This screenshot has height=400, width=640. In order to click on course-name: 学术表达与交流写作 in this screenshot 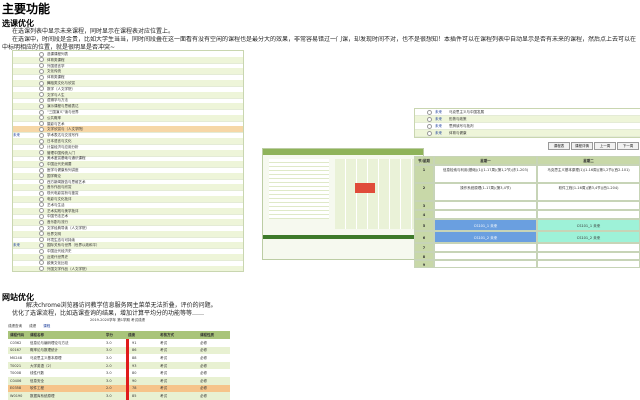, I will do `click(63, 135)`.